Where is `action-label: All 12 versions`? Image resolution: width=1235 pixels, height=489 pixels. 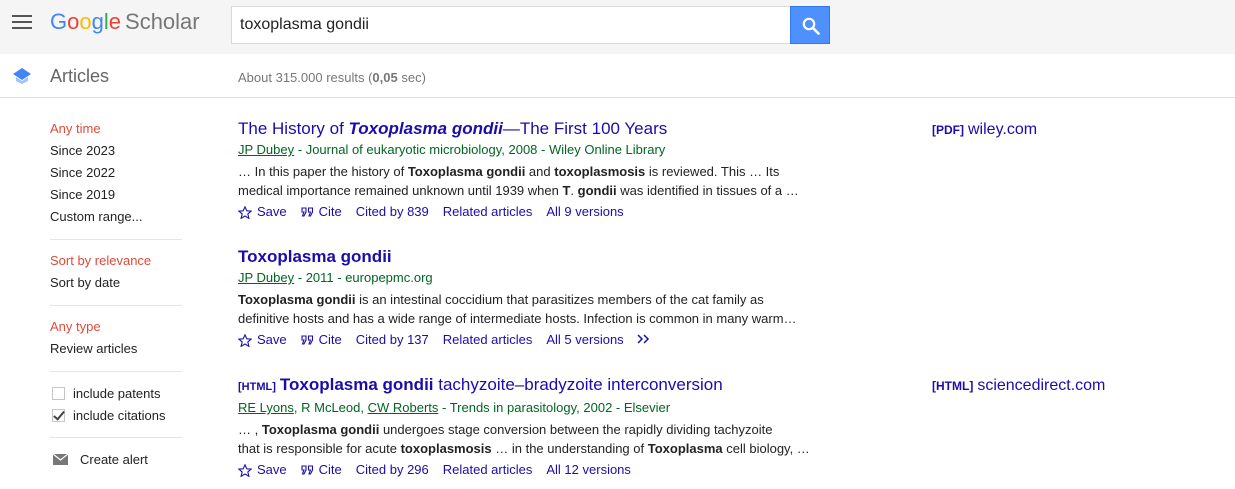
action-label: All 12 versions is located at coordinates (588, 469).